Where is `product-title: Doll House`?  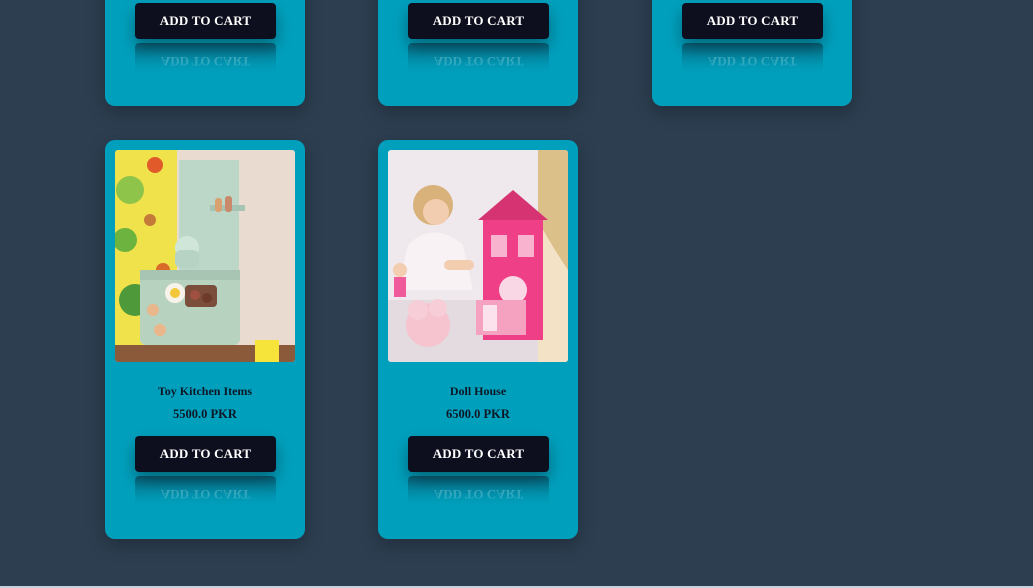
product-title: Doll House is located at coordinates (478, 391).